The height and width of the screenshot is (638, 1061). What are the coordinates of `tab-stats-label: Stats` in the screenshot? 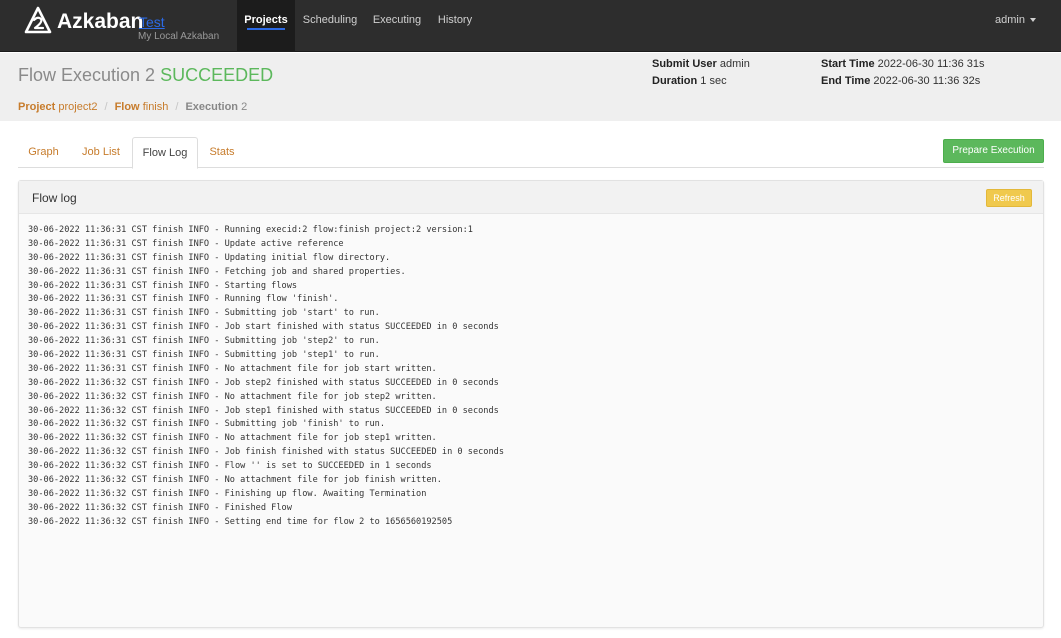 It's located at (222, 152).